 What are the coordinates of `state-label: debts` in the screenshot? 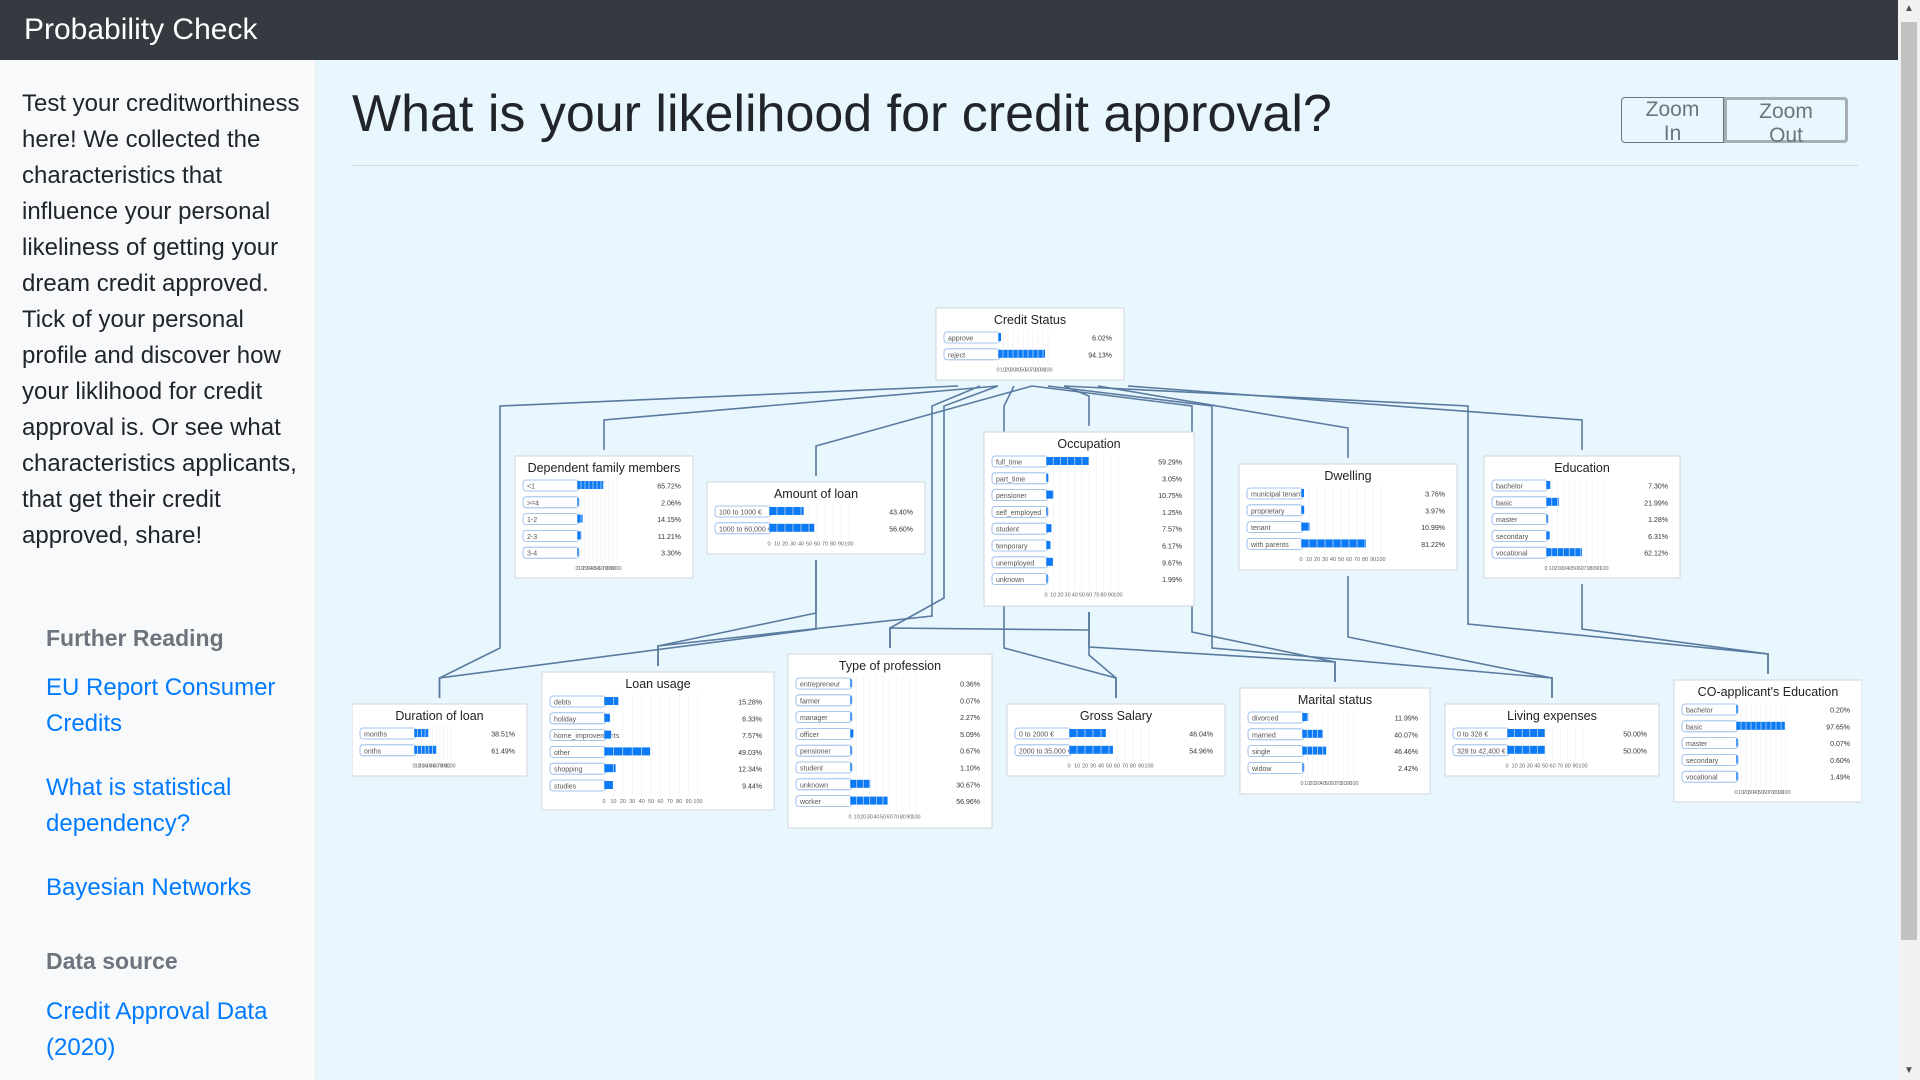 It's located at (563, 703).